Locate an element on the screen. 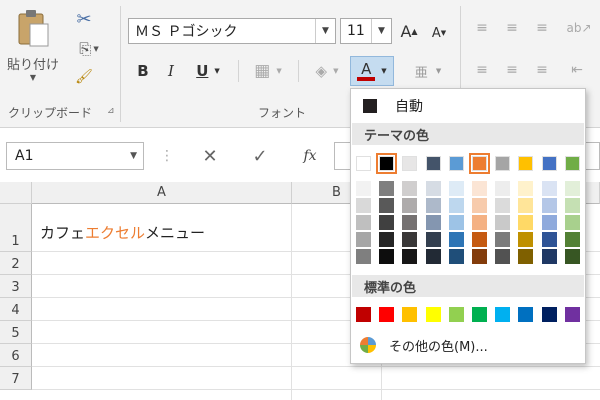  decrease-indent-button: ⇤ is located at coordinates (577, 70).